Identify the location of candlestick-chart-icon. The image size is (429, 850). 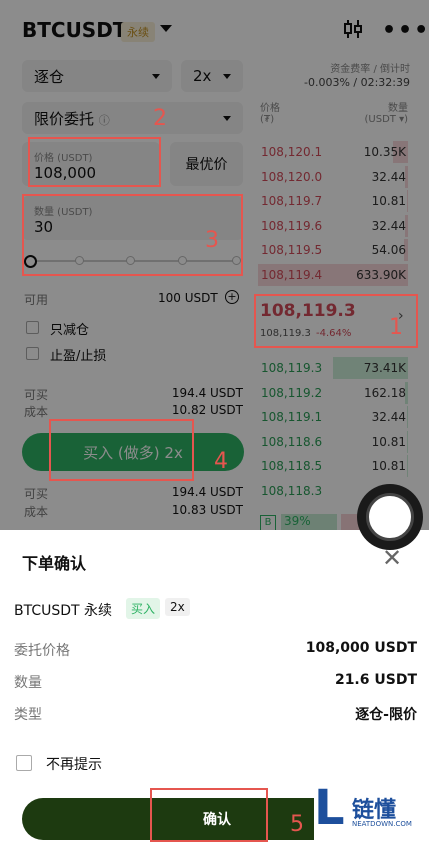
(353, 29).